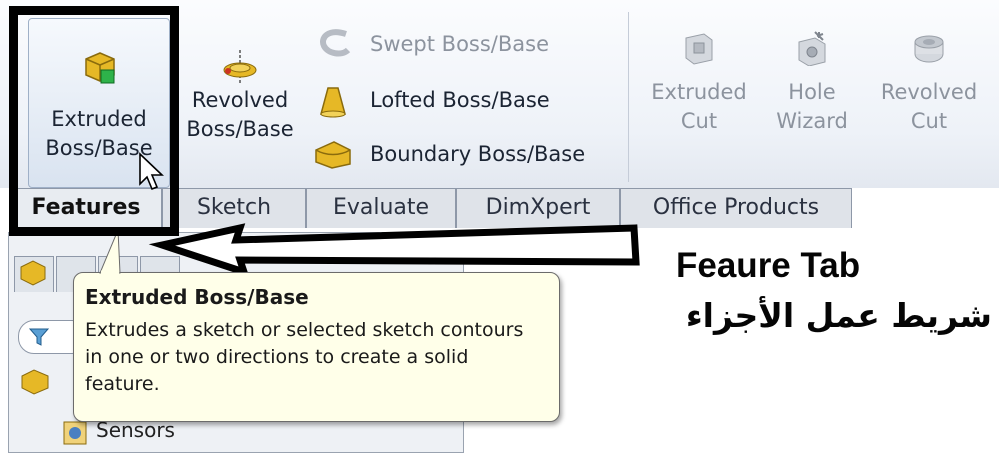  I want to click on callout-arabic: شريط عمل الأجزاء, so click(838, 315).